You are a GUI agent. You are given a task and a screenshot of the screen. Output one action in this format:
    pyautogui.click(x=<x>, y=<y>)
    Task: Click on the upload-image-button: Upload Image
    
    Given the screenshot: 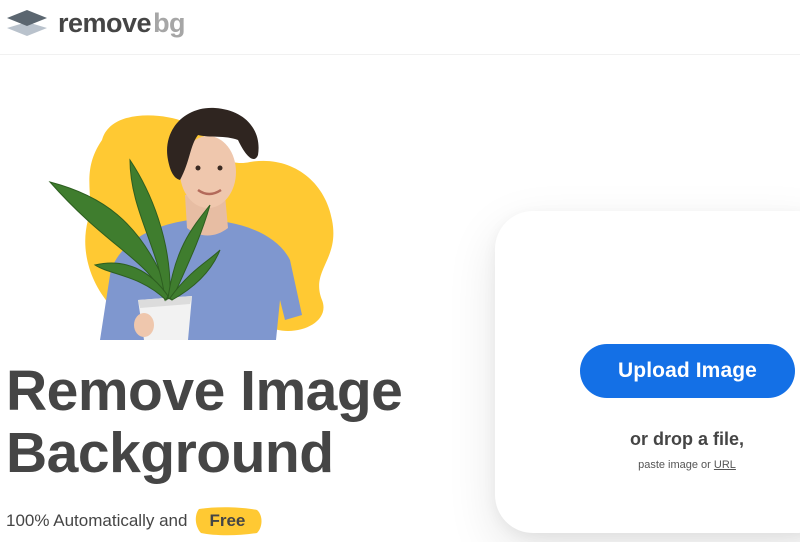 What is the action you would take?
    pyautogui.click(x=687, y=371)
    